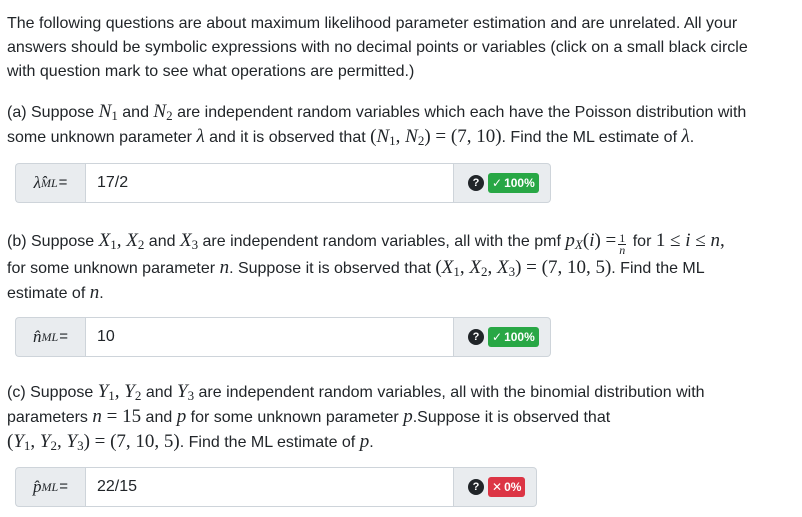  Describe the element at coordinates (436, 137) in the screenshot. I see `part-a-observed: (N1, N2) = (7, 10)` at that location.